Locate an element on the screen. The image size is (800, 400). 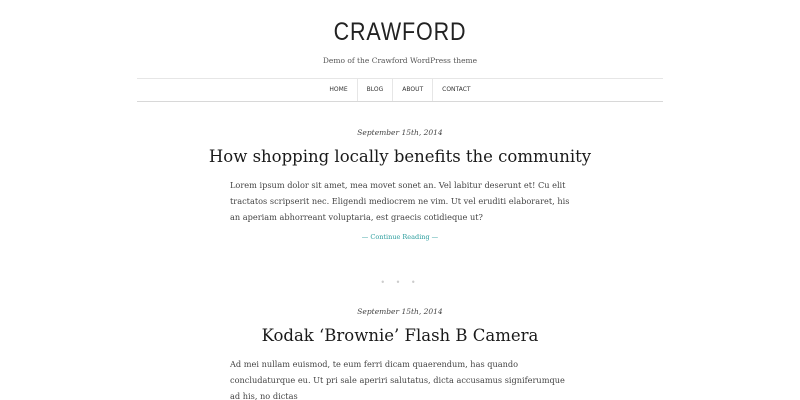
nav-item-home: HOME is located at coordinates (338, 90).